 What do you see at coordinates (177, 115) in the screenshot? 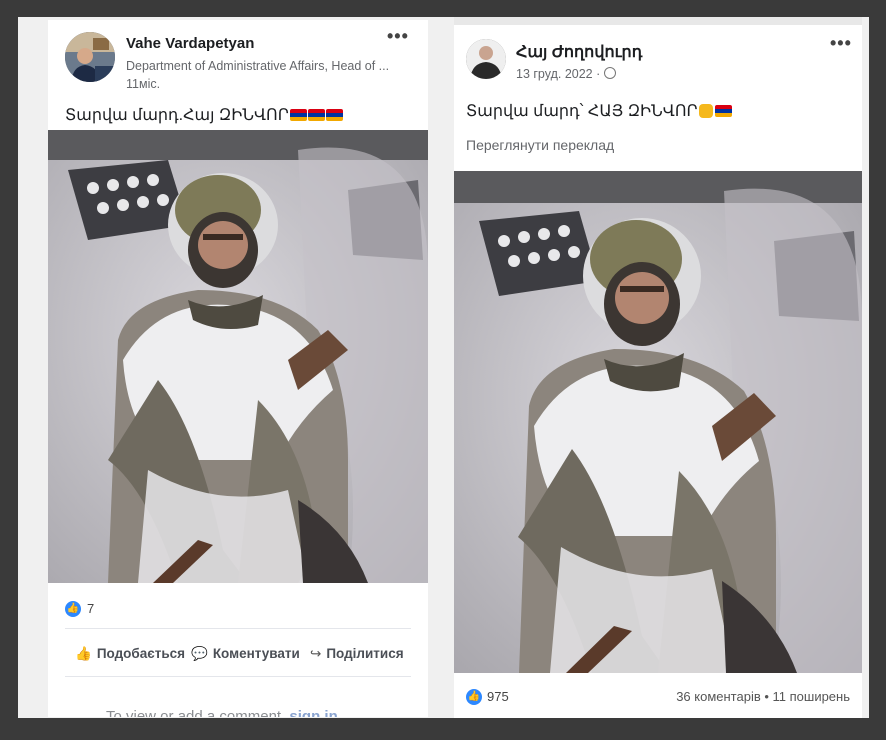
I see `post-text-content: Տարվա մարդ.Հայ ԶԻՆՎՈՐ` at bounding box center [177, 115].